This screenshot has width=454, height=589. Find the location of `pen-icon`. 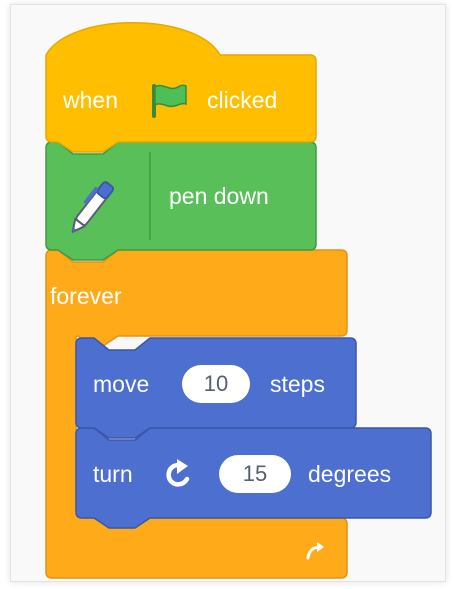

pen-icon is located at coordinates (93, 207).